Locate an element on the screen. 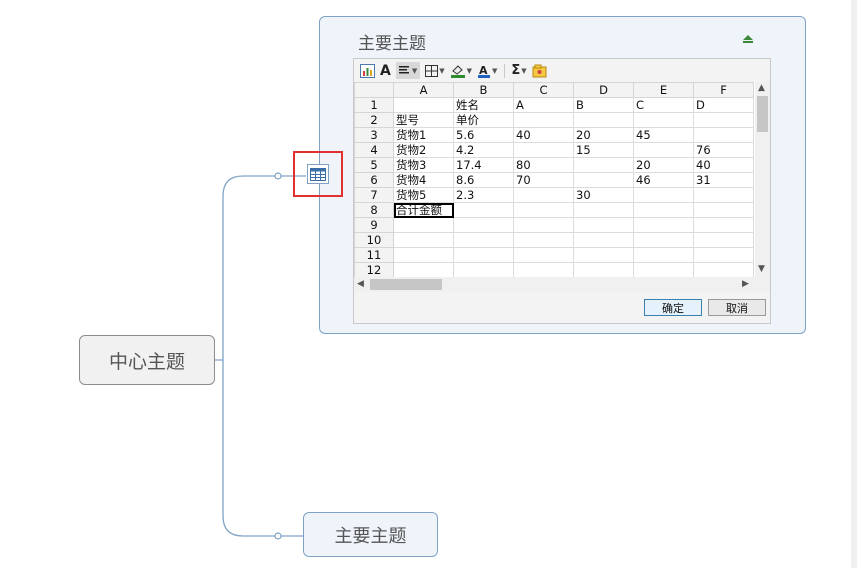 The image size is (857, 568). sheet-cell: 15 is located at coordinates (603, 150).